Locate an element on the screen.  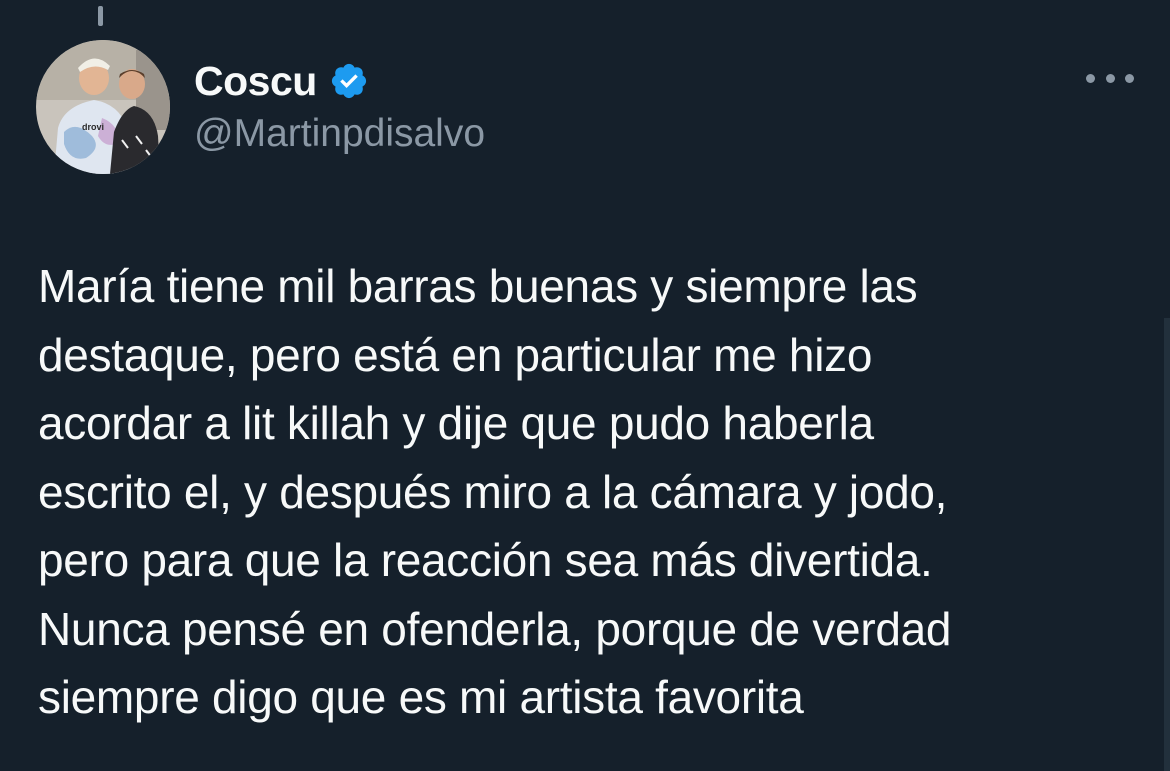
avatar: drovi is located at coordinates (103, 107).